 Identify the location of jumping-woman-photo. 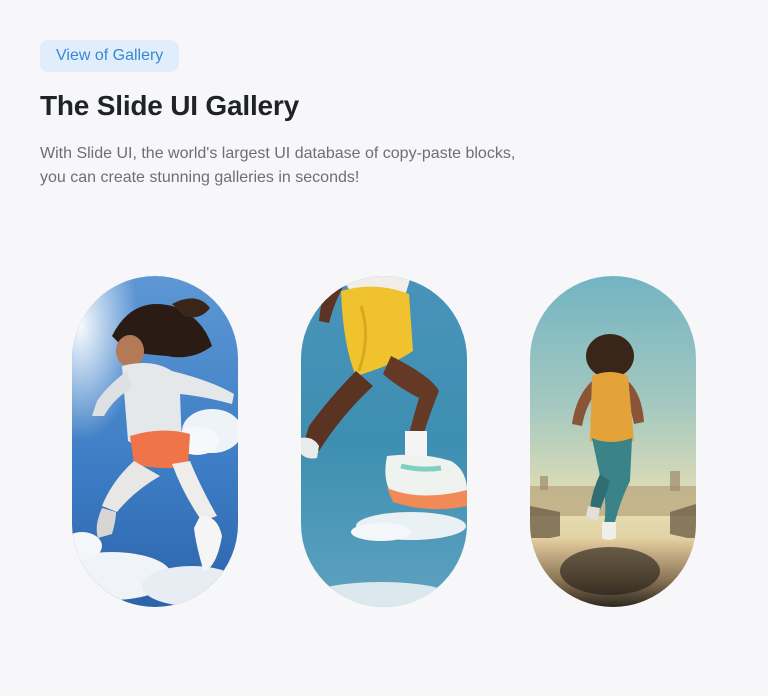
(155, 441).